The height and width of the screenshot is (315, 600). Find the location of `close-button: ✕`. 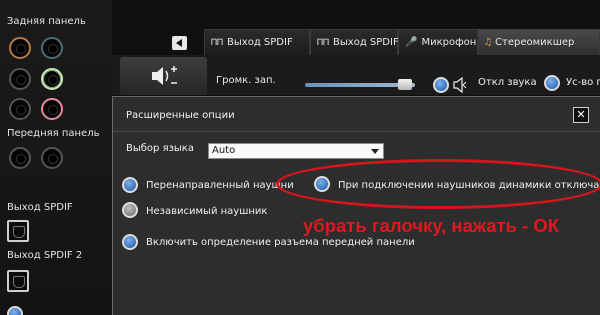

close-button: ✕ is located at coordinates (581, 115).